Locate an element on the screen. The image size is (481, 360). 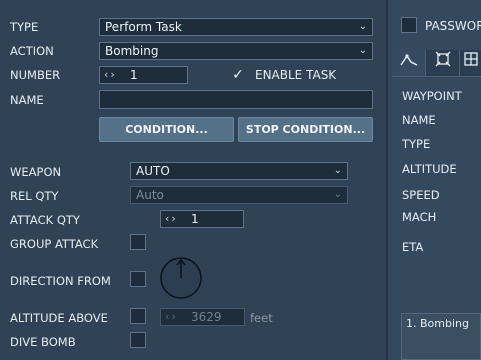
tab-waypoint-path is located at coordinates (409, 63).